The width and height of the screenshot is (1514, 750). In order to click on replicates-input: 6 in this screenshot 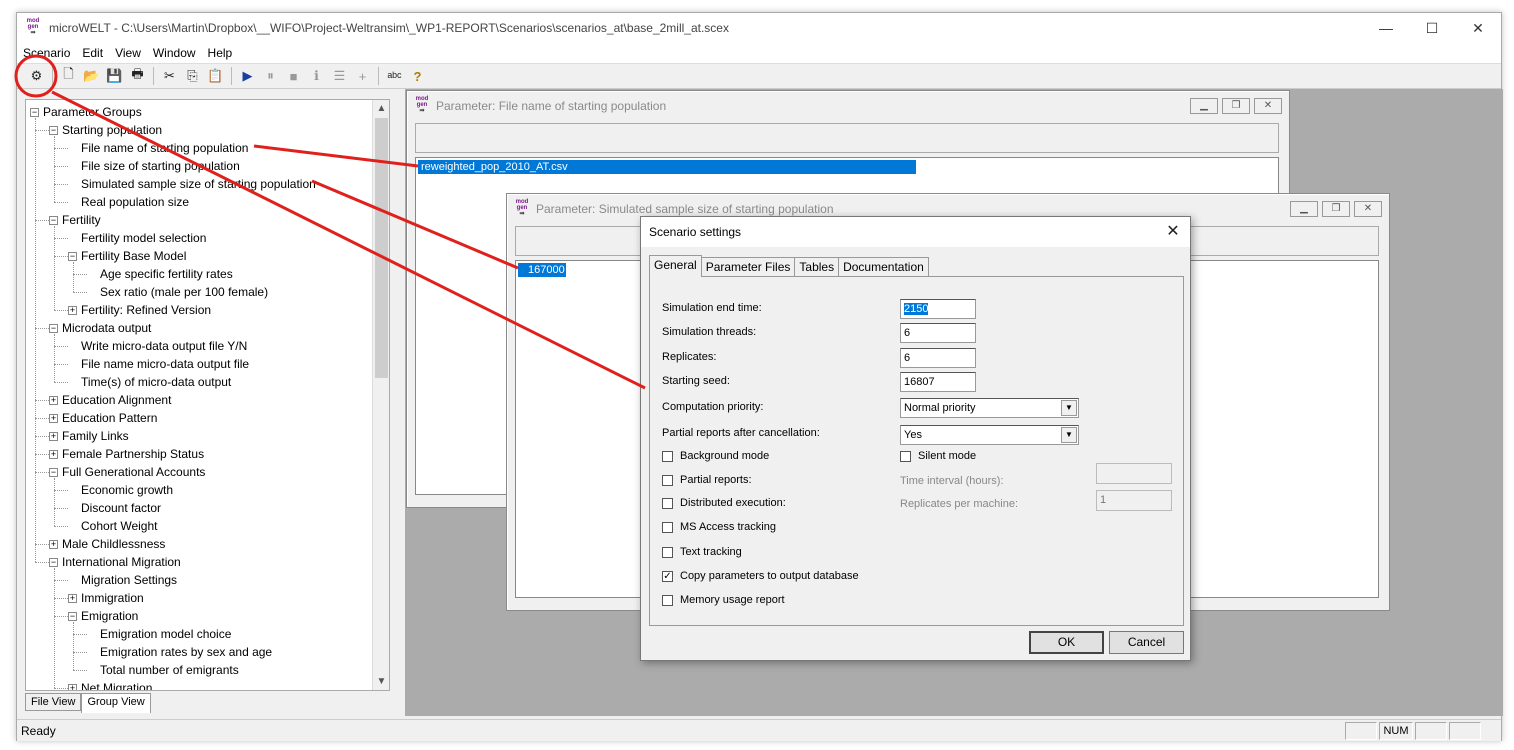, I will do `click(938, 358)`.